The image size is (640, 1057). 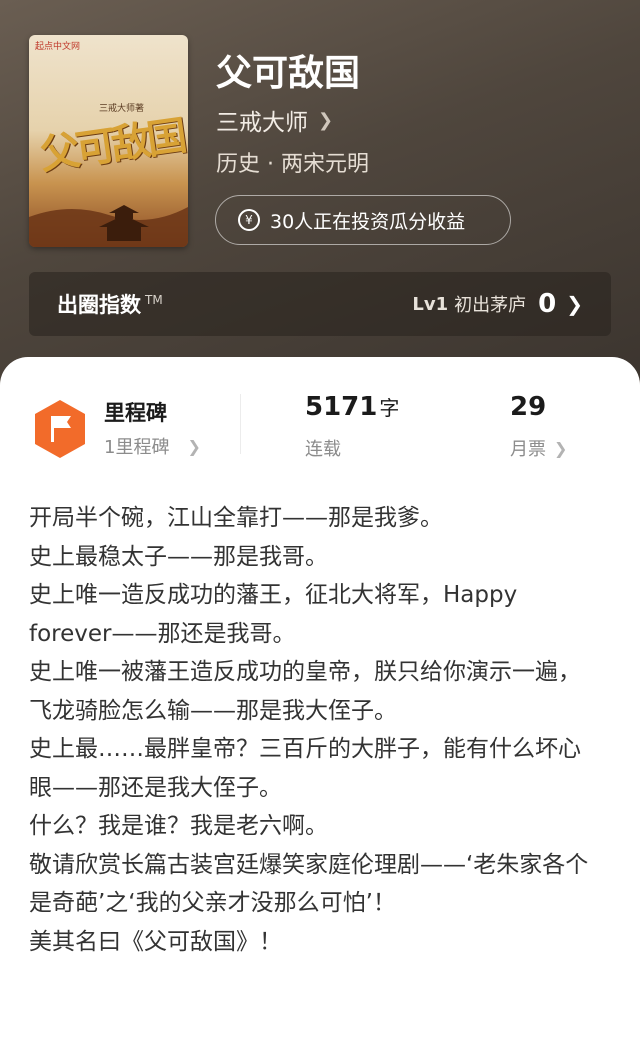 I want to click on flag-icon, so click(x=60, y=429).